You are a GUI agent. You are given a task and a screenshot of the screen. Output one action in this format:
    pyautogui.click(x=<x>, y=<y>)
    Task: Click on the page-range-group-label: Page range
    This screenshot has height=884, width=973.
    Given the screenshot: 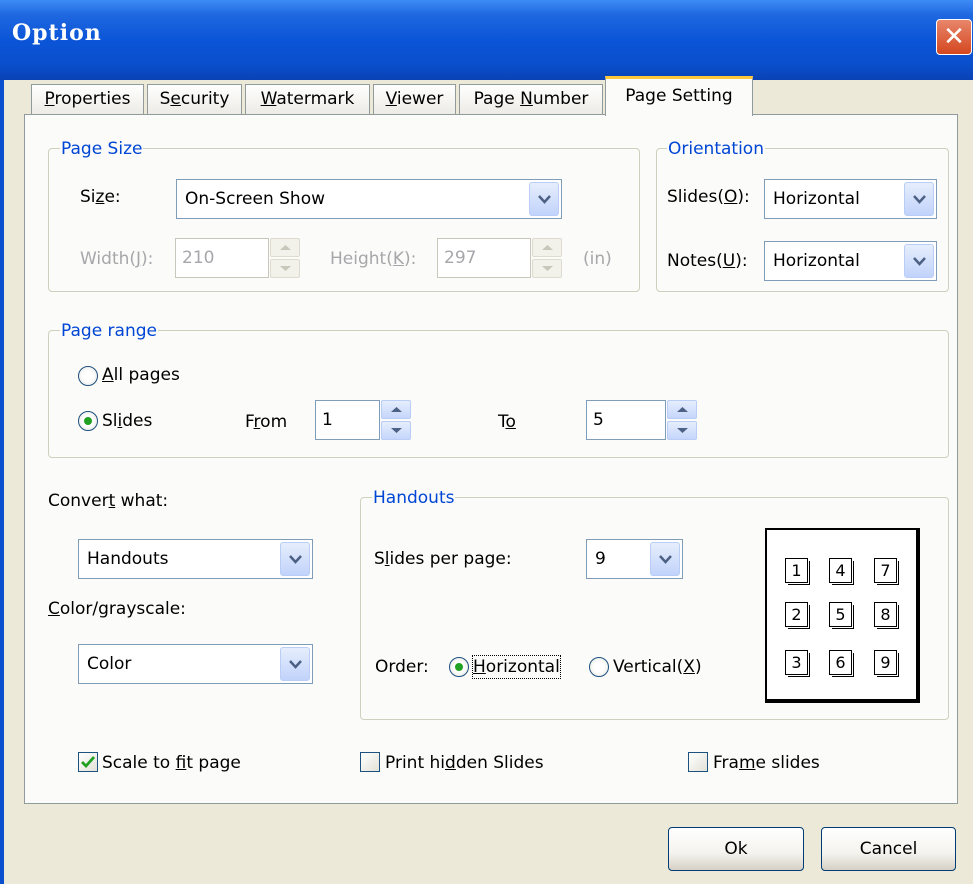 What is the action you would take?
    pyautogui.click(x=109, y=331)
    